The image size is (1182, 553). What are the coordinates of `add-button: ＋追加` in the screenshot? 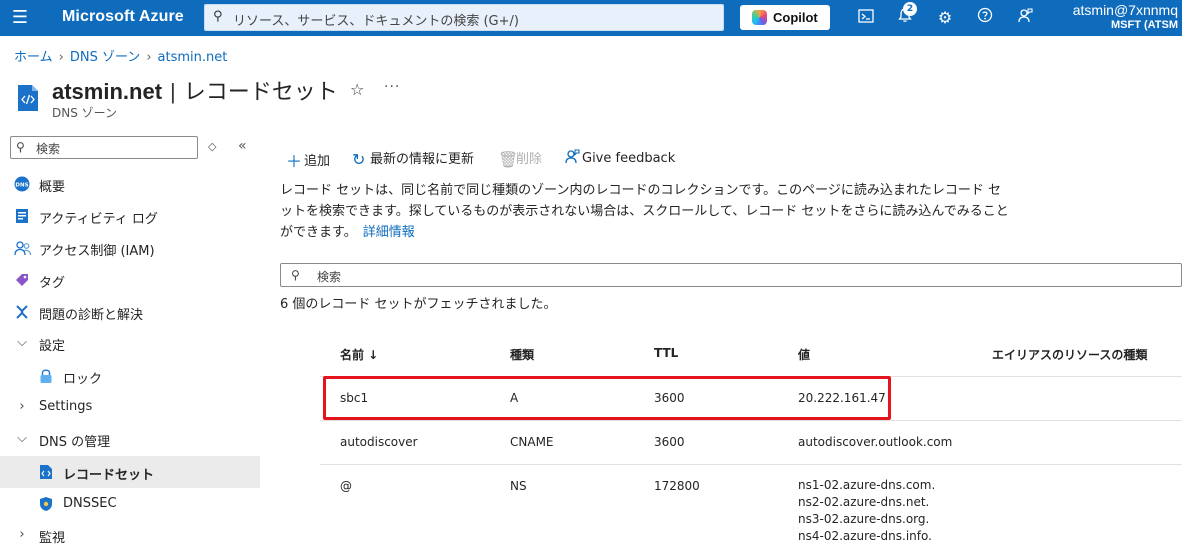 It's located at (308, 160).